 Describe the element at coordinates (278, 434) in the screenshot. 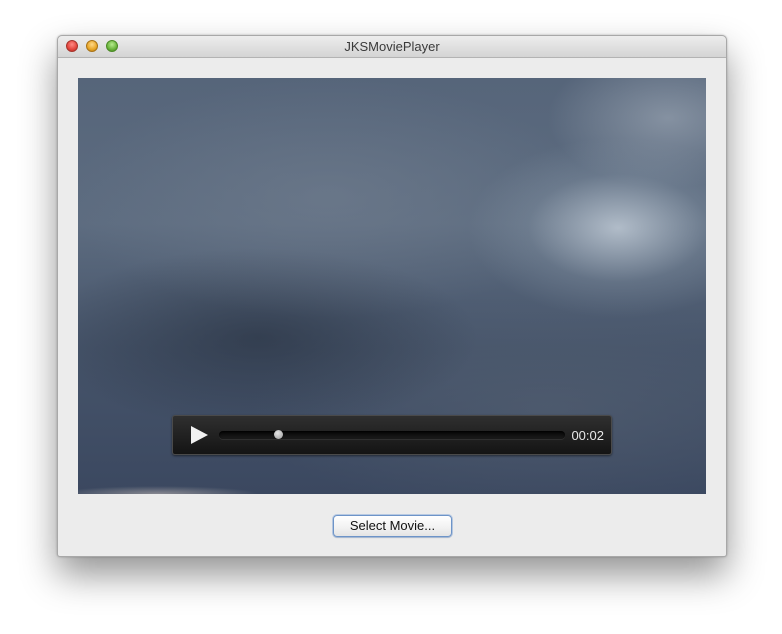

I see `scrubber-knob` at that location.